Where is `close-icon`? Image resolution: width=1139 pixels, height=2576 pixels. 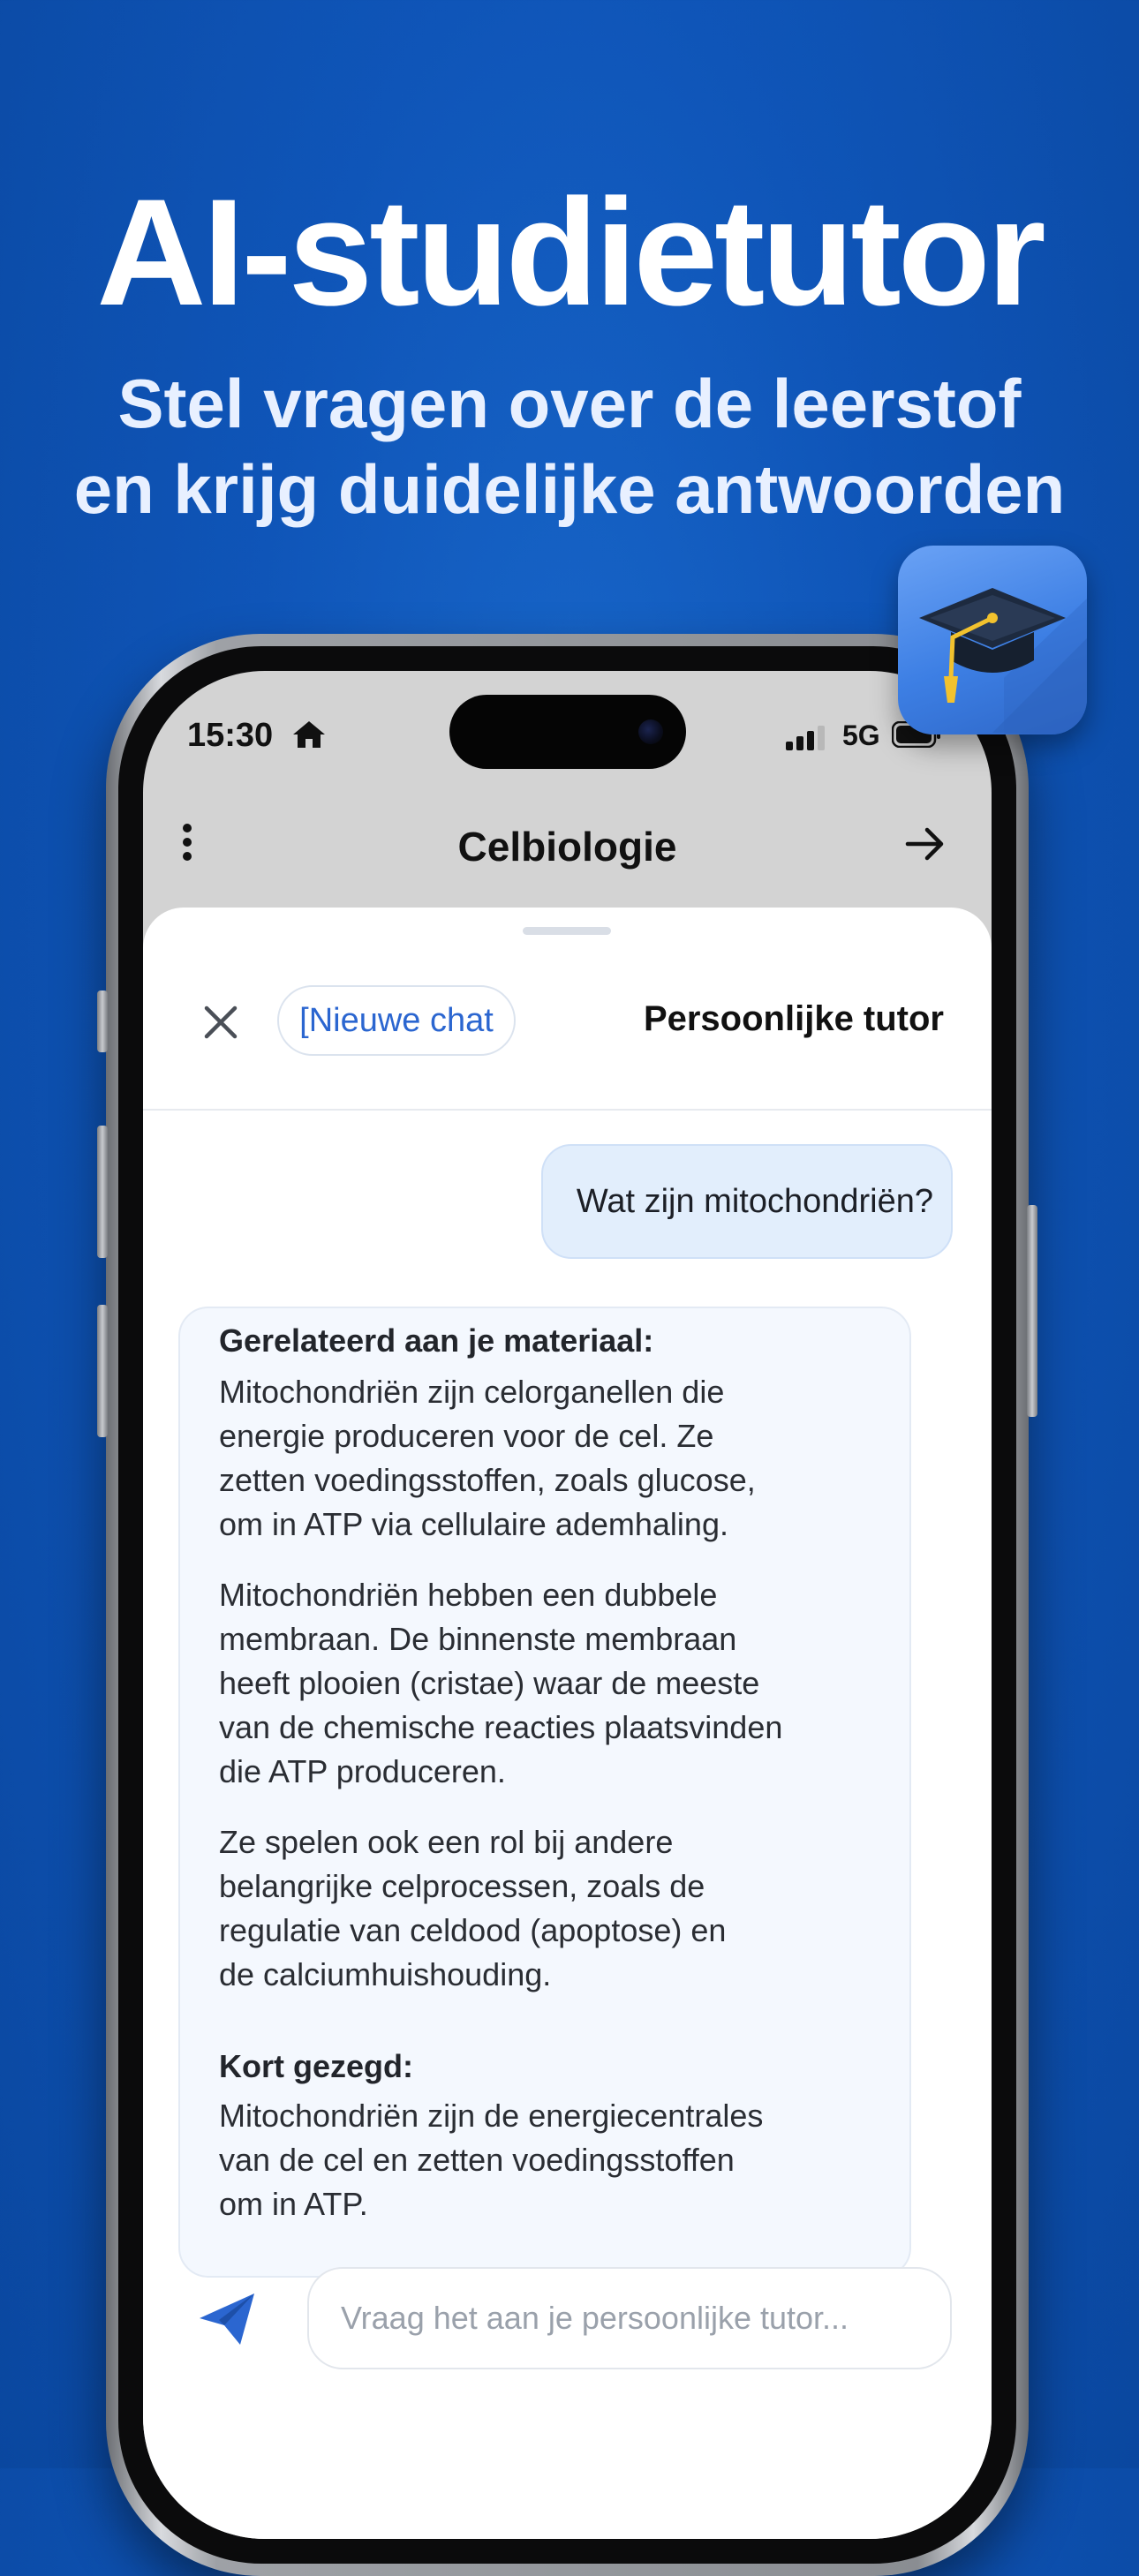
close-icon is located at coordinates (221, 1025).